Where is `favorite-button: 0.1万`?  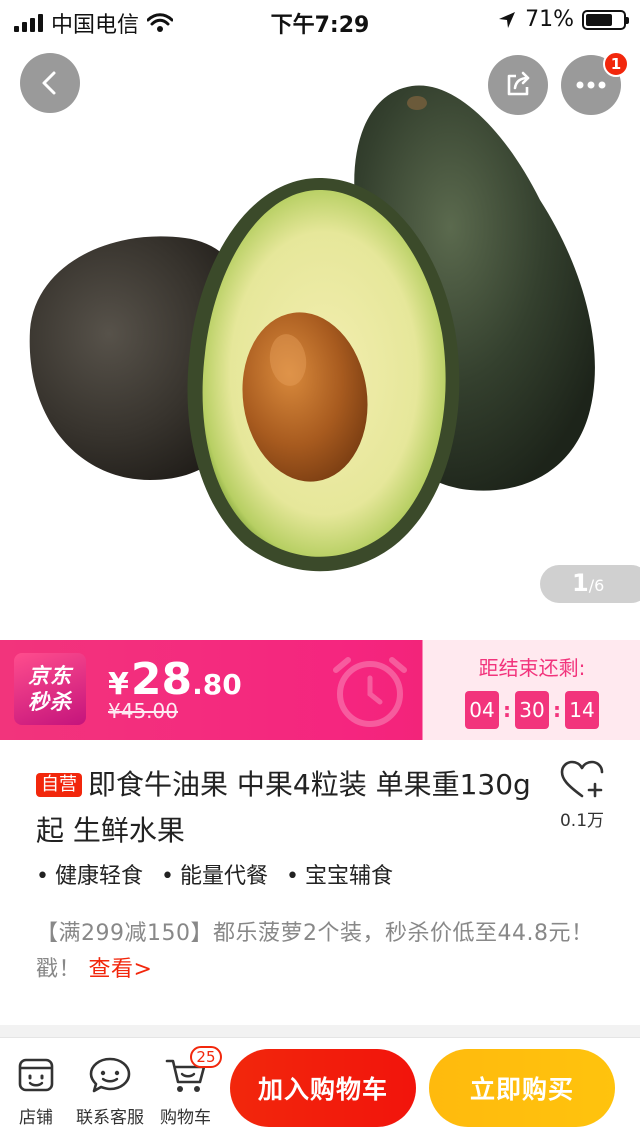 favorite-button: 0.1万 is located at coordinates (582, 795).